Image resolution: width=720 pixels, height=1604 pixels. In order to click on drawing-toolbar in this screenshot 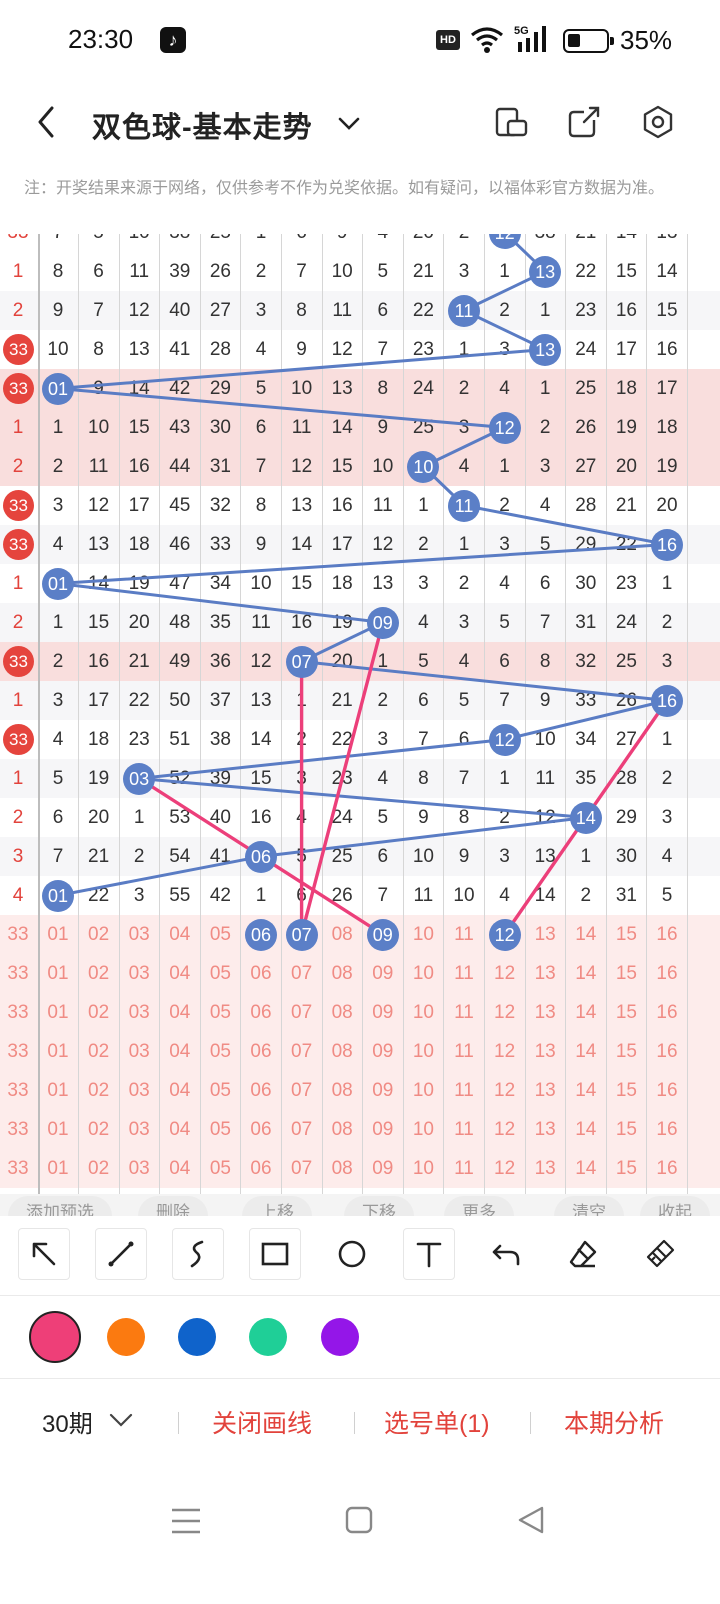, I will do `click(360, 1256)`.